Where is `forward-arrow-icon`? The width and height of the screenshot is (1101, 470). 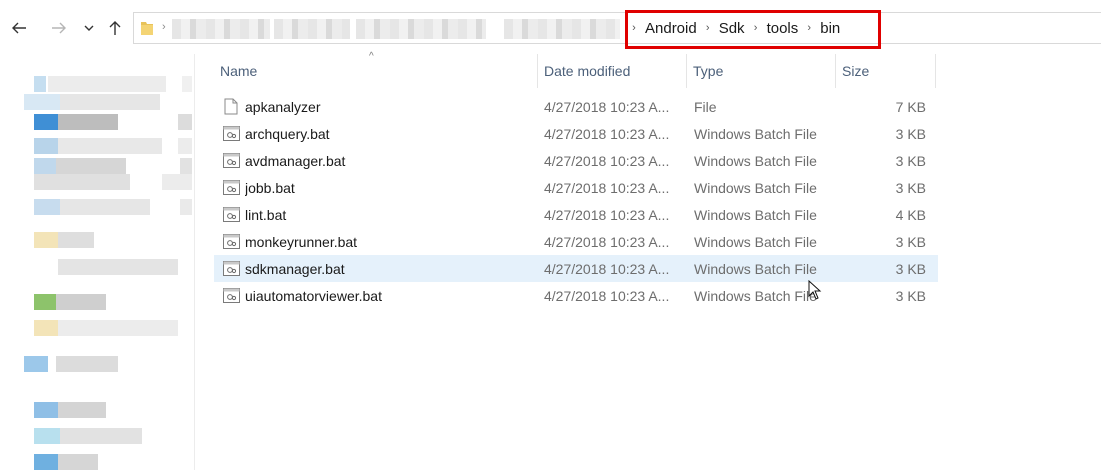
forward-arrow-icon is located at coordinates (59, 28).